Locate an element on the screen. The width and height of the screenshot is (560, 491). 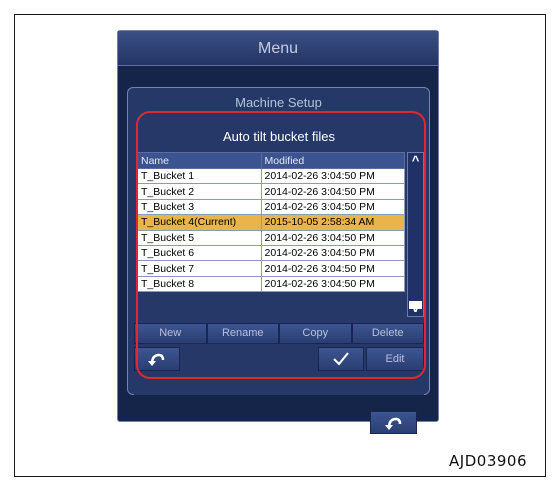
screen-back-button is located at coordinates (393, 422).